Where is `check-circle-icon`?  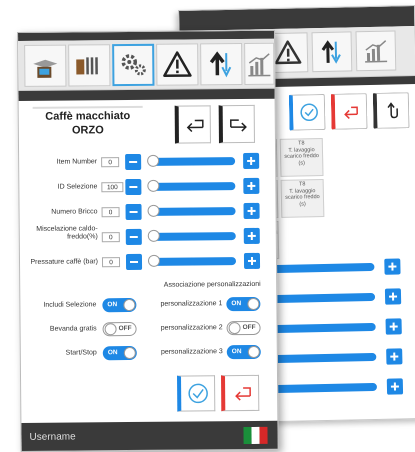 check-circle-icon is located at coordinates (197, 393).